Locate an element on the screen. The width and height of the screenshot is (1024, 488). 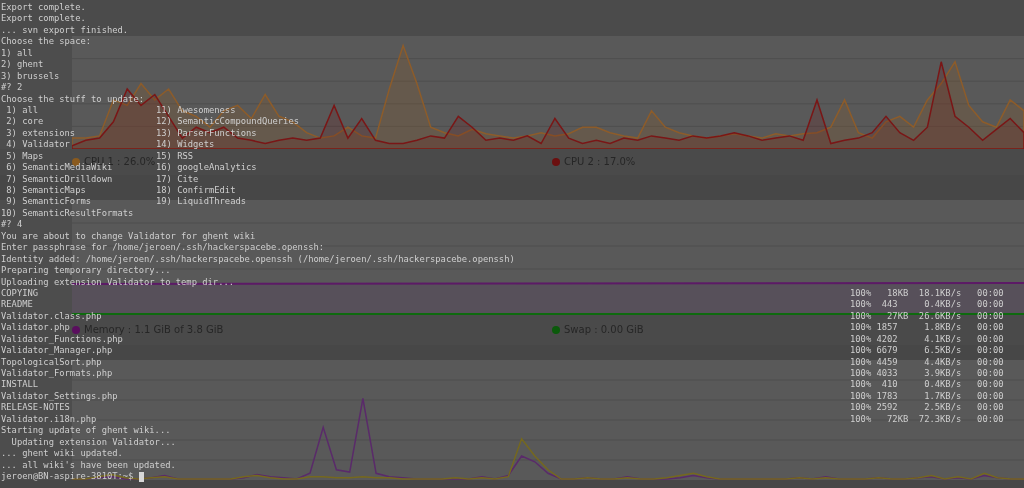
terminal-line: Choose the stuff to update: is located at coordinates (72, 99).